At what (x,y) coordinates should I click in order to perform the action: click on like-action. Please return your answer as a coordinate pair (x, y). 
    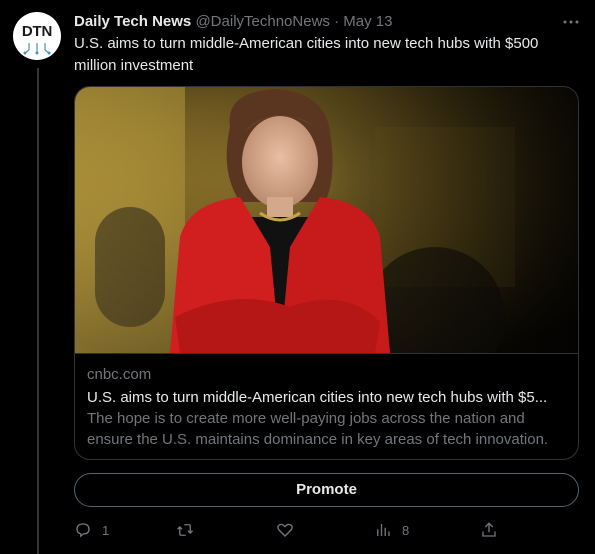
    Looking at the image, I should click on (290, 530).